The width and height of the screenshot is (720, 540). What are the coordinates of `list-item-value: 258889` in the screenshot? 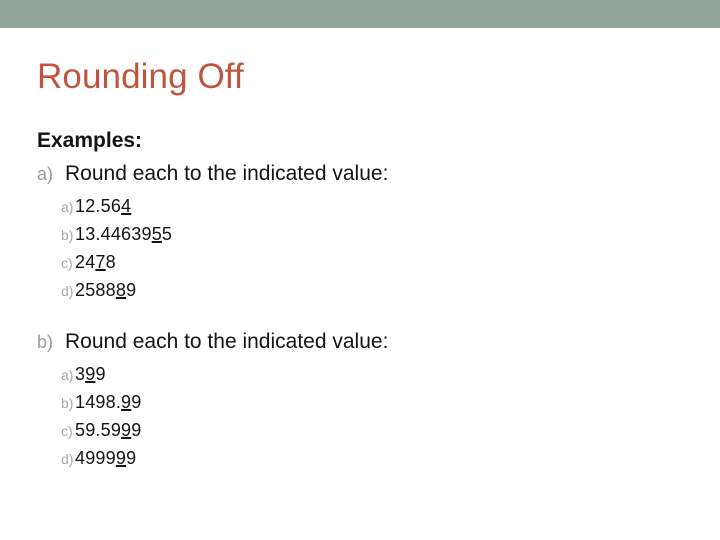 It's located at (105, 291).